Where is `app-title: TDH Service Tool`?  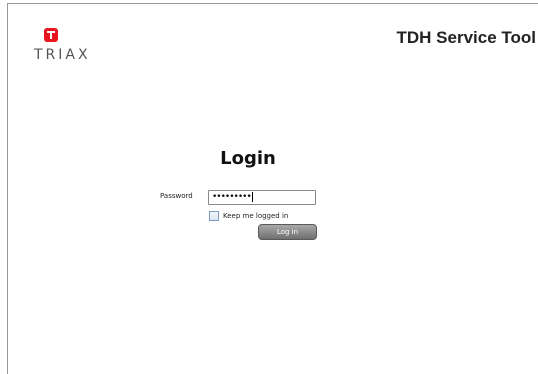
app-title: TDH Service Tool is located at coordinates (466, 37).